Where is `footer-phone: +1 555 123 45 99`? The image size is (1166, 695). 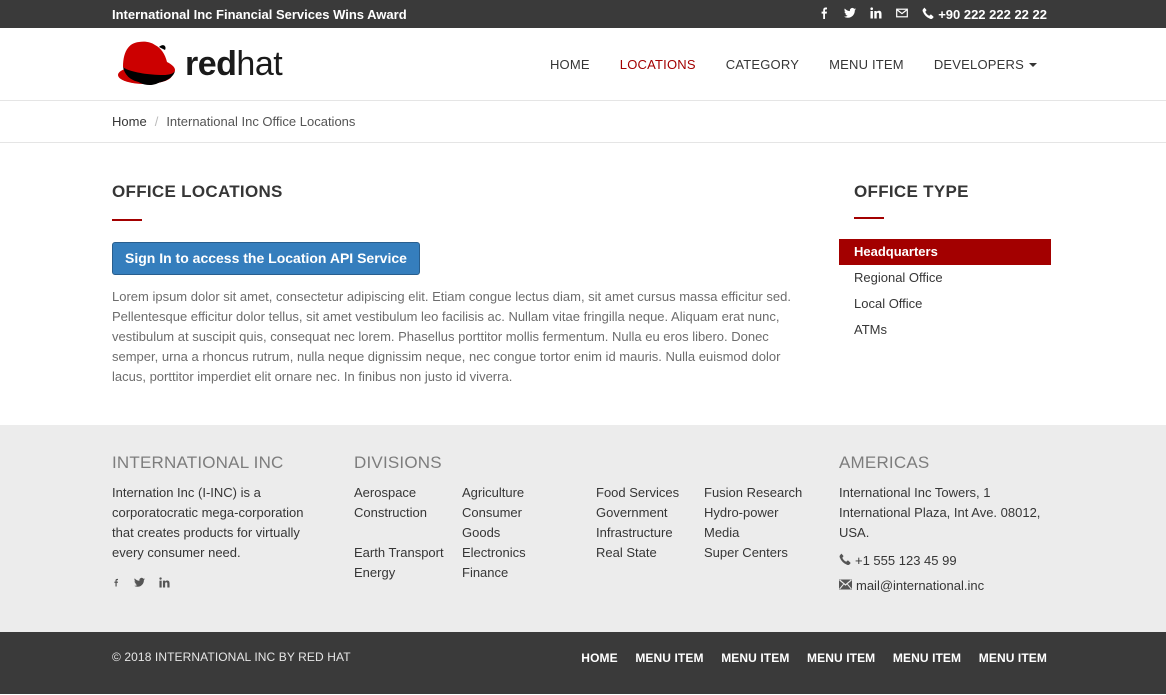
footer-phone: +1 555 123 45 99 is located at coordinates (946, 560).